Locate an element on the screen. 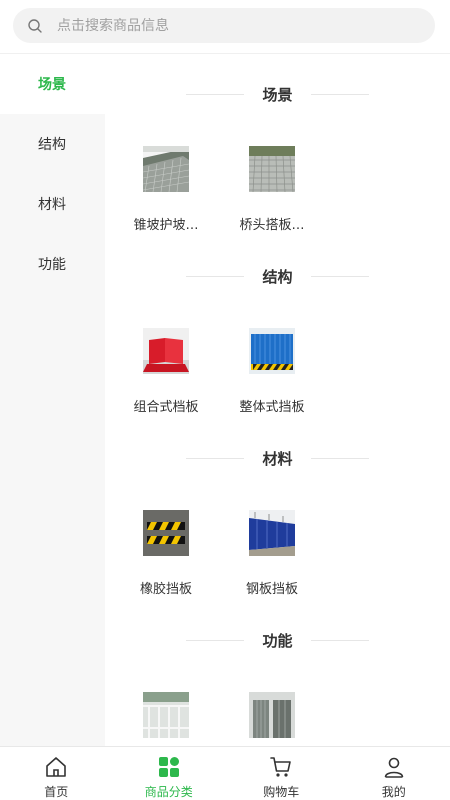 The width and height of the screenshot is (450, 800). user-icon is located at coordinates (394, 767).